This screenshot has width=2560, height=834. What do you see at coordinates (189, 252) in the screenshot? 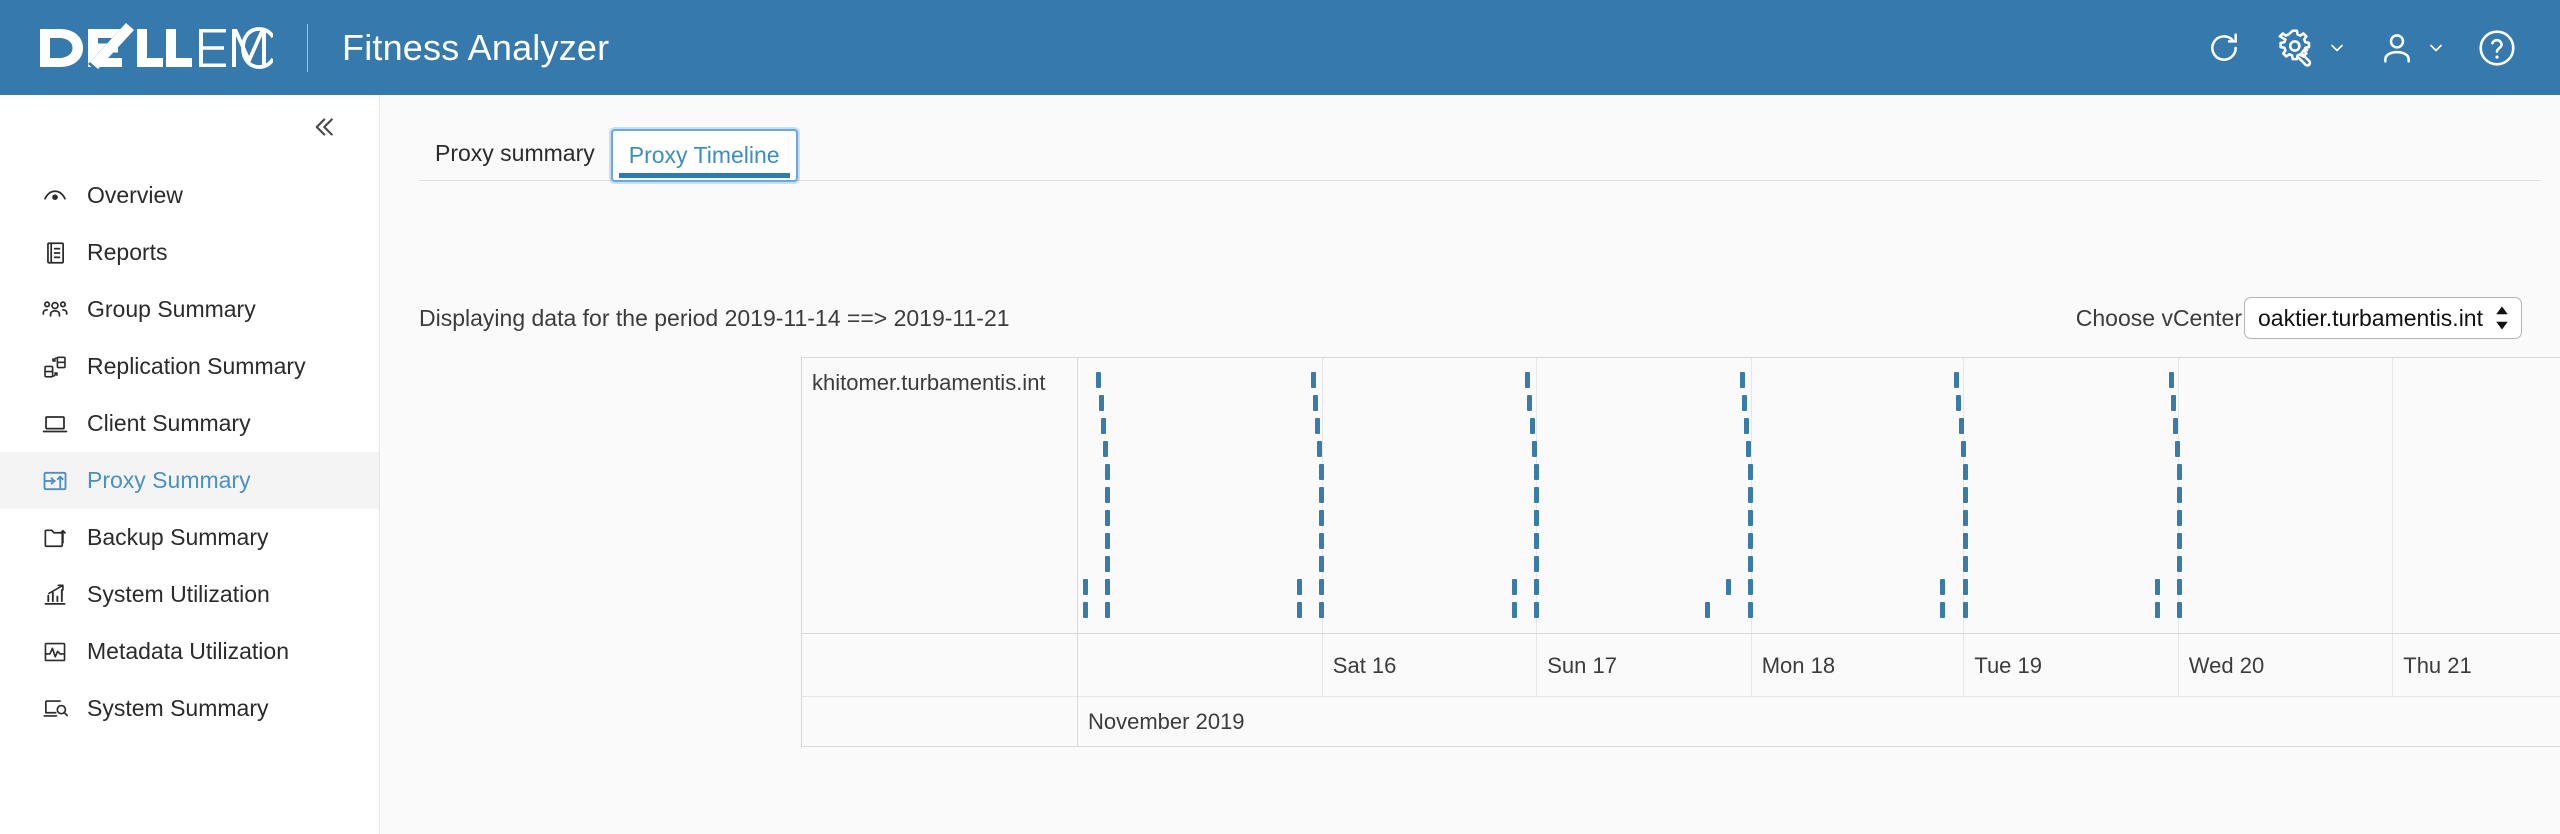
I see `sidebar-item-reports: Reports` at bounding box center [189, 252].